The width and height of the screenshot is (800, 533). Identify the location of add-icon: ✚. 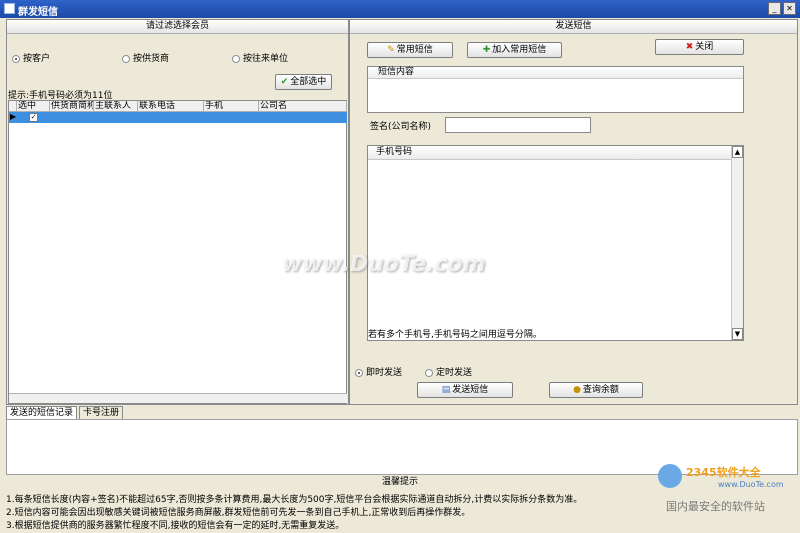
(486, 50).